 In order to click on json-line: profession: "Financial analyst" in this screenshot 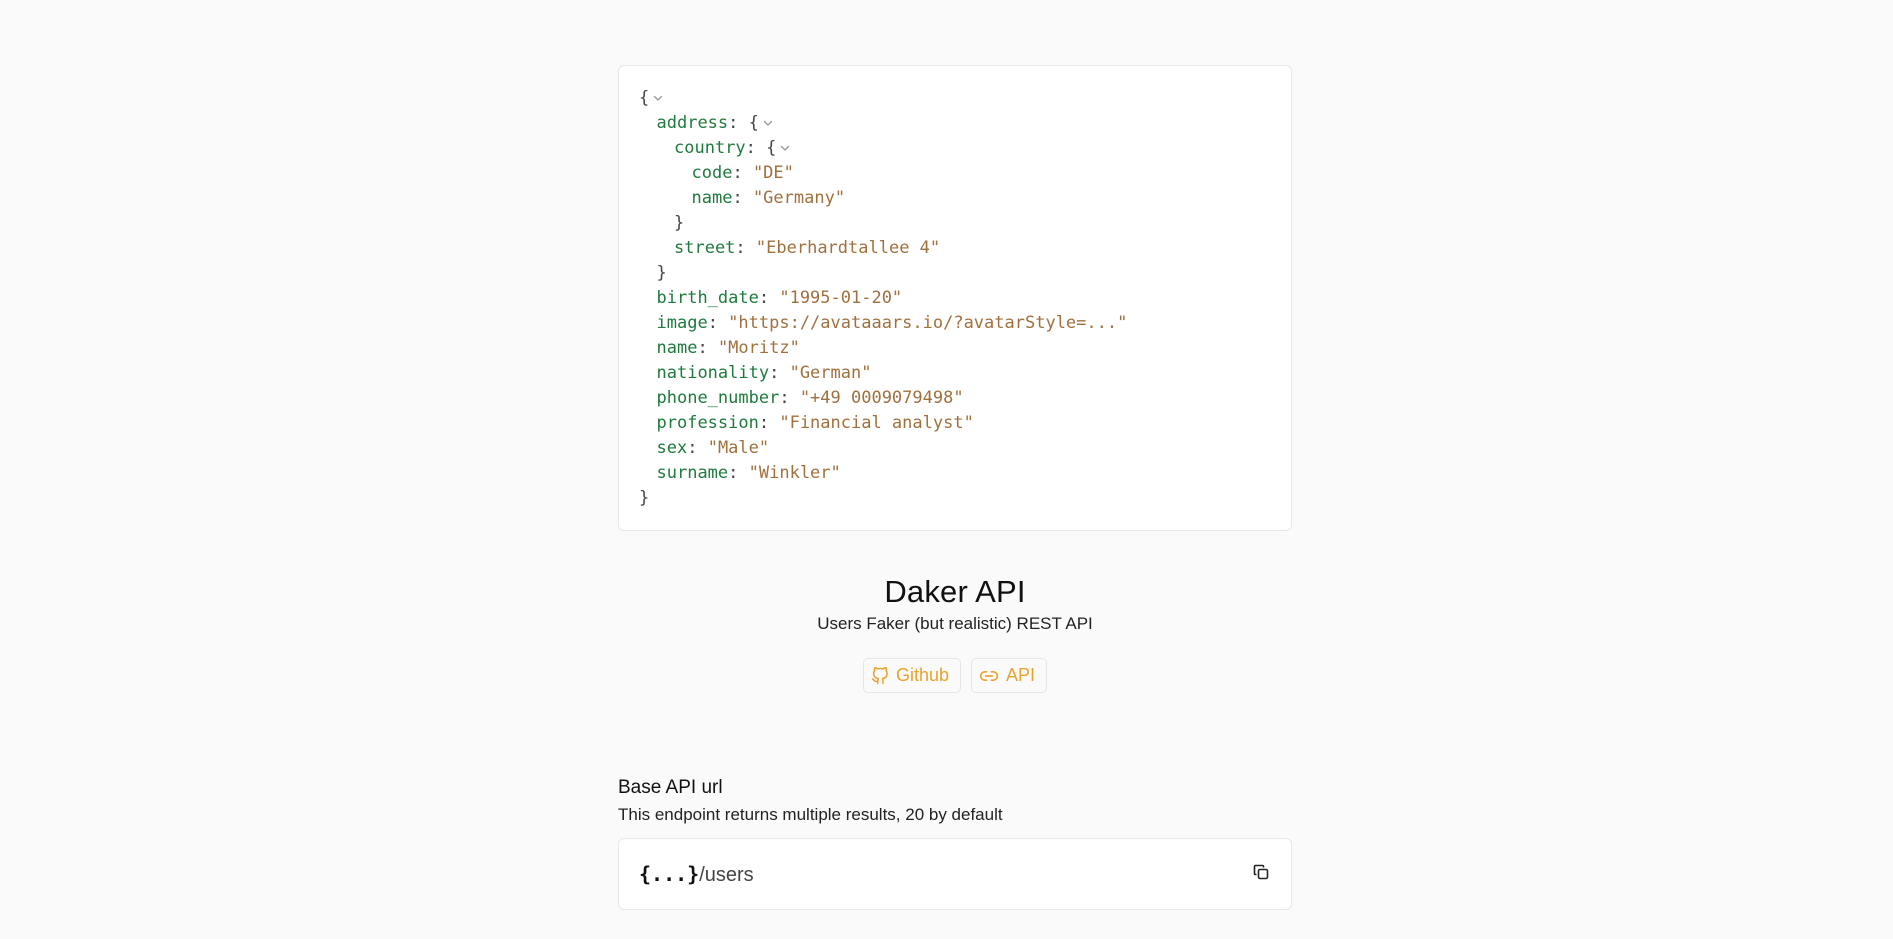, I will do `click(815, 423)`.